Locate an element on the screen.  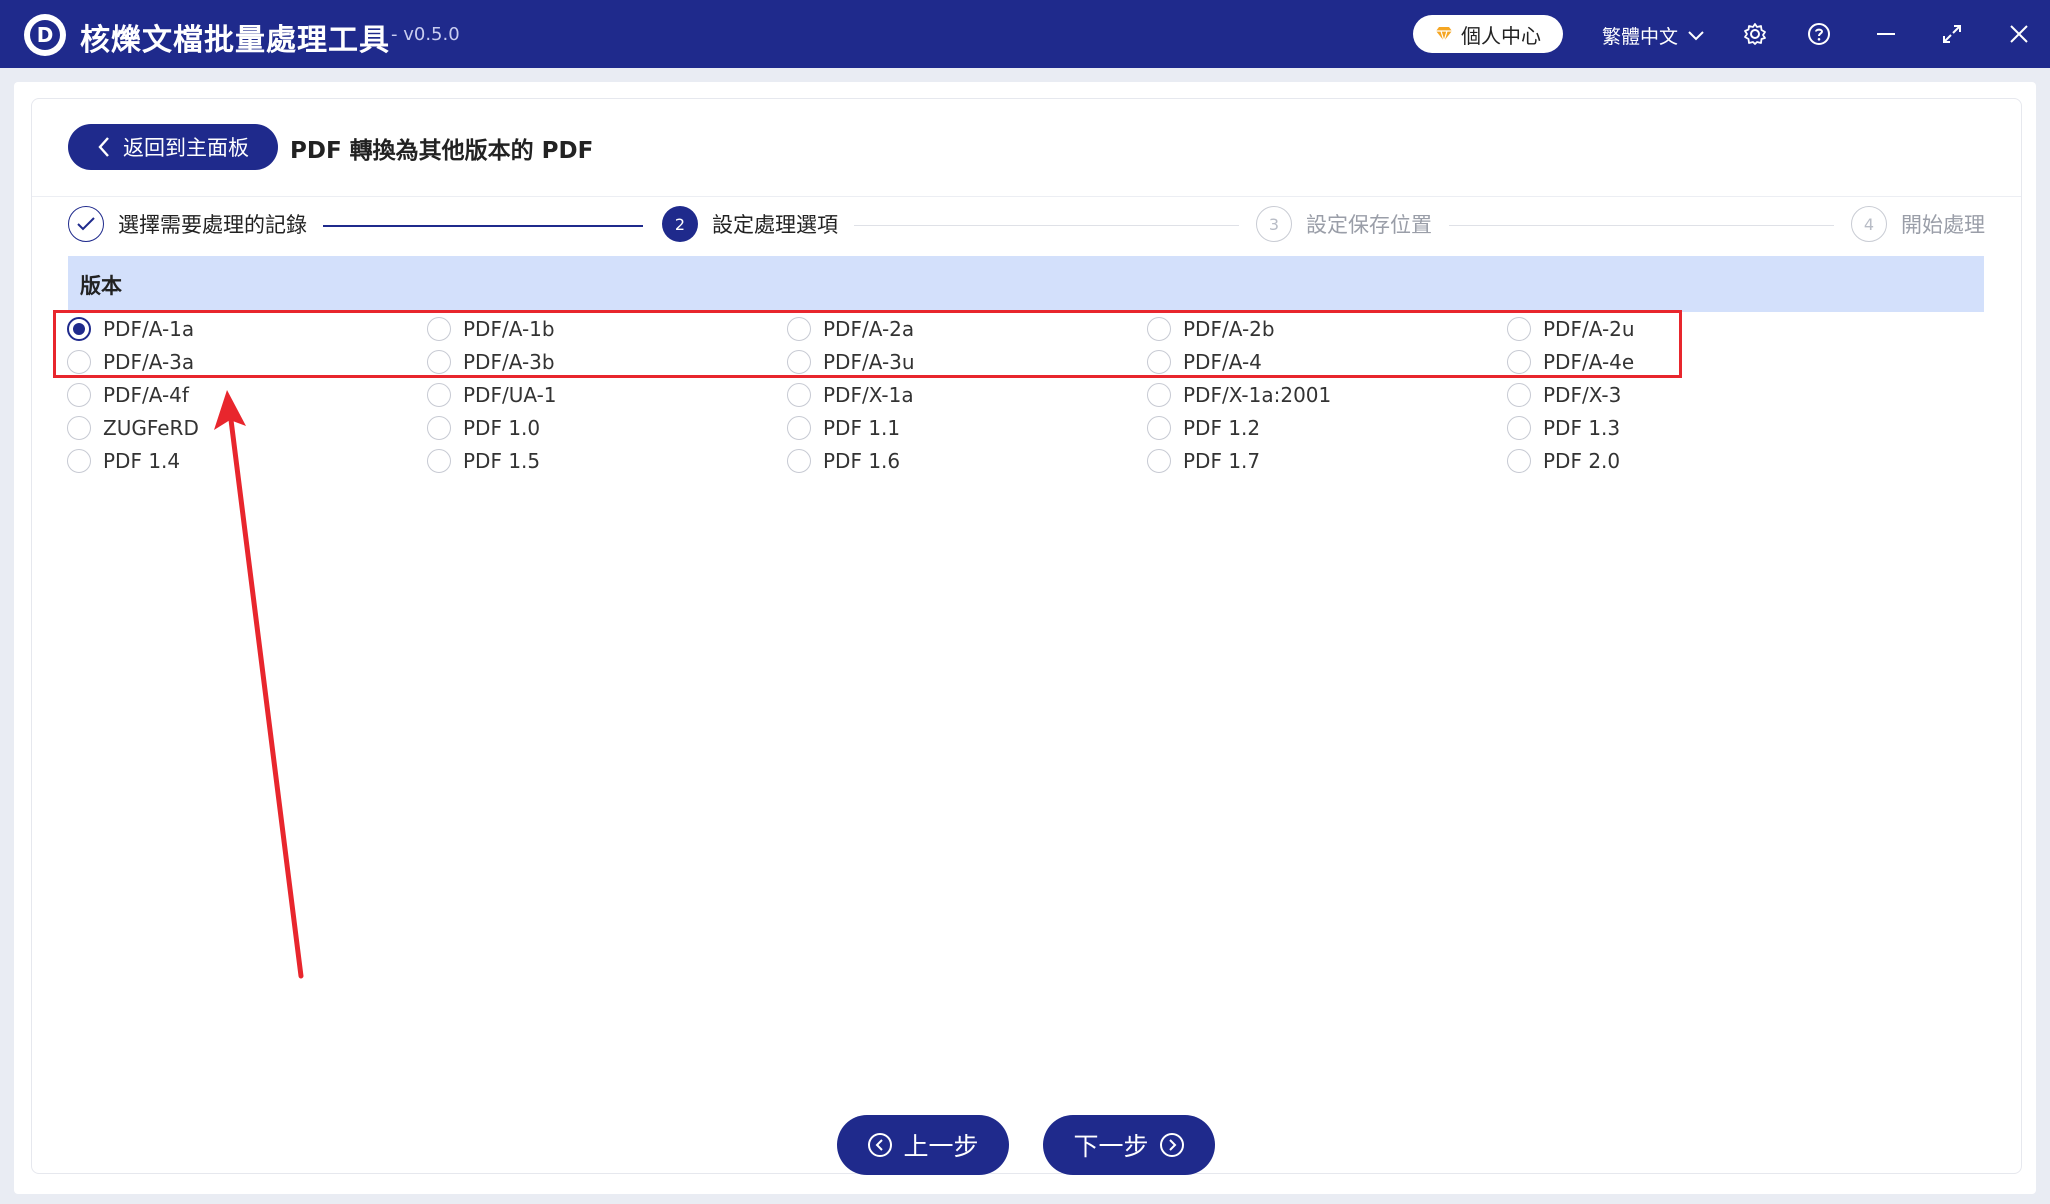
chevron-right-circle-icon is located at coordinates (1171, 1145).